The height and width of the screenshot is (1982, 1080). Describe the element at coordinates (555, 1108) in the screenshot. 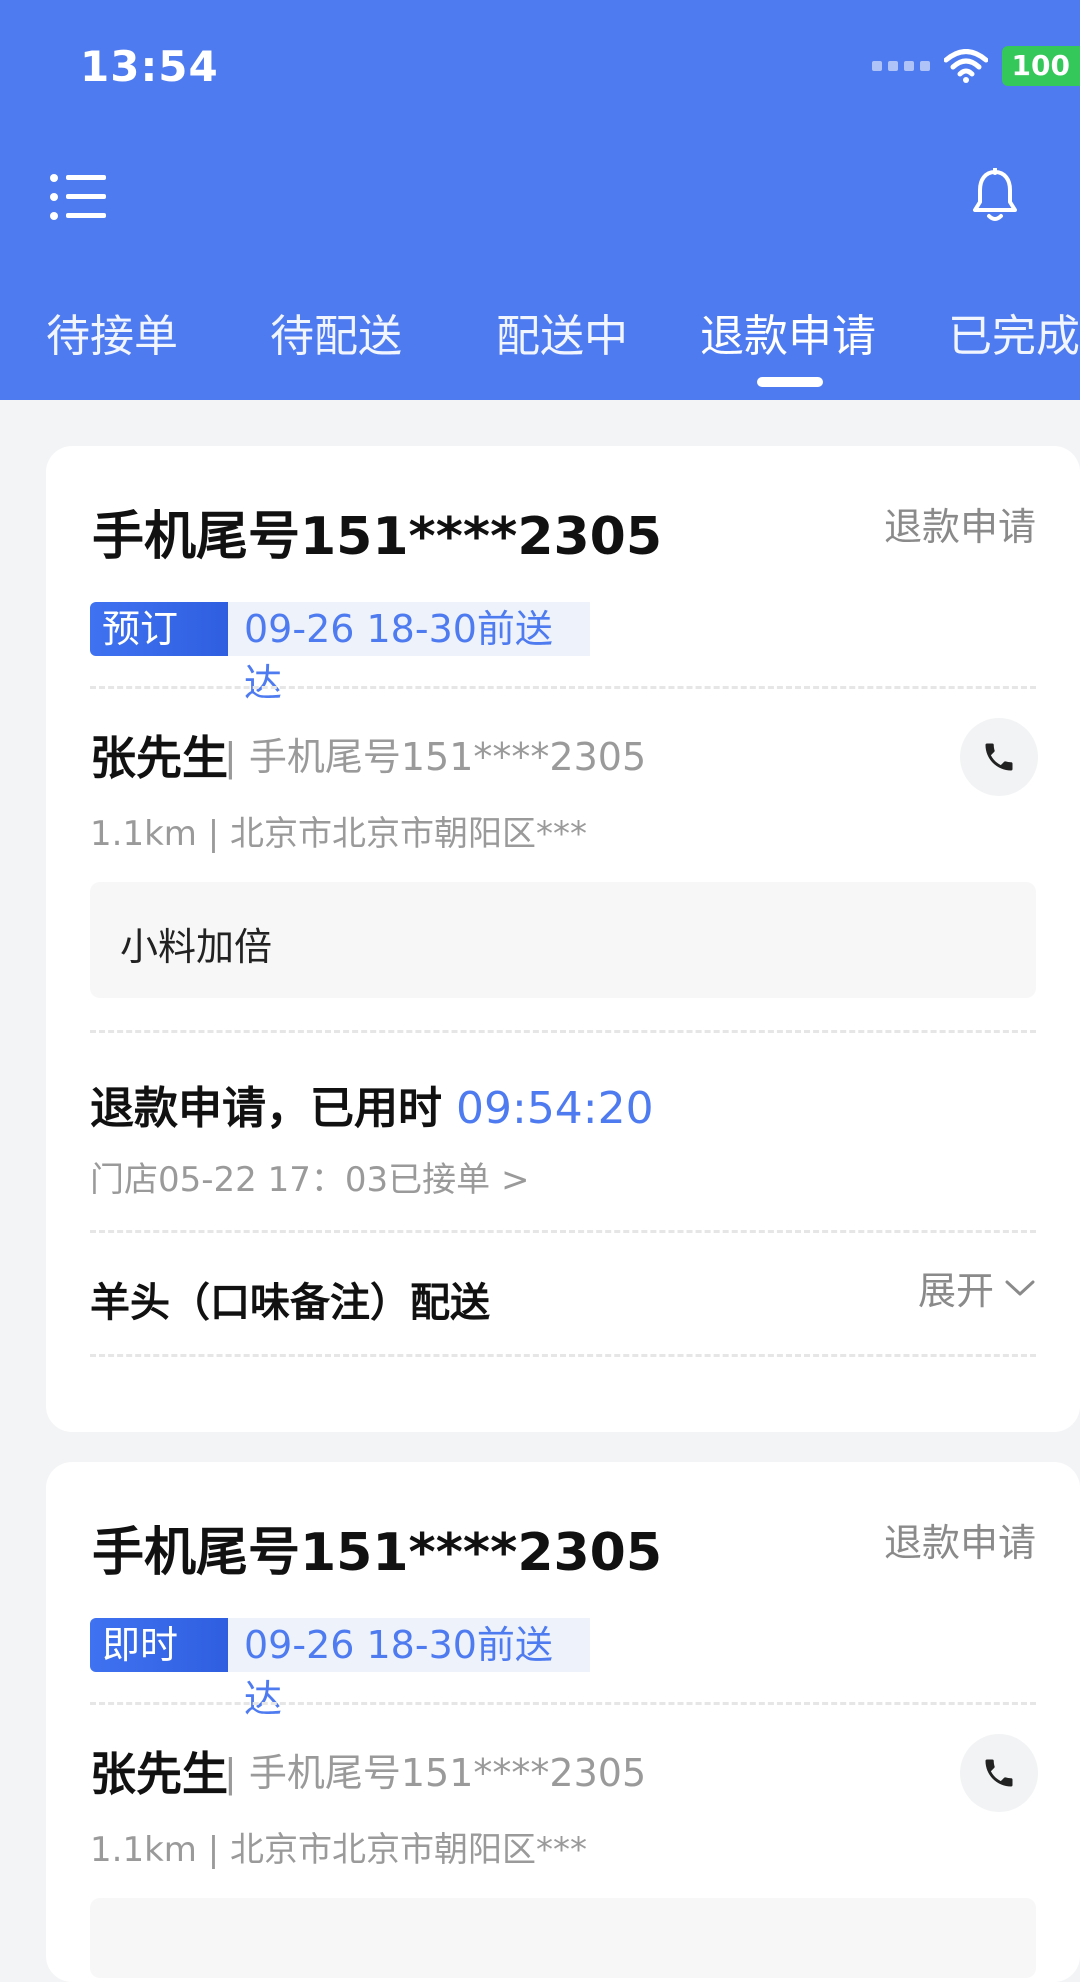

I see `refund-timer: 09:54:20` at that location.